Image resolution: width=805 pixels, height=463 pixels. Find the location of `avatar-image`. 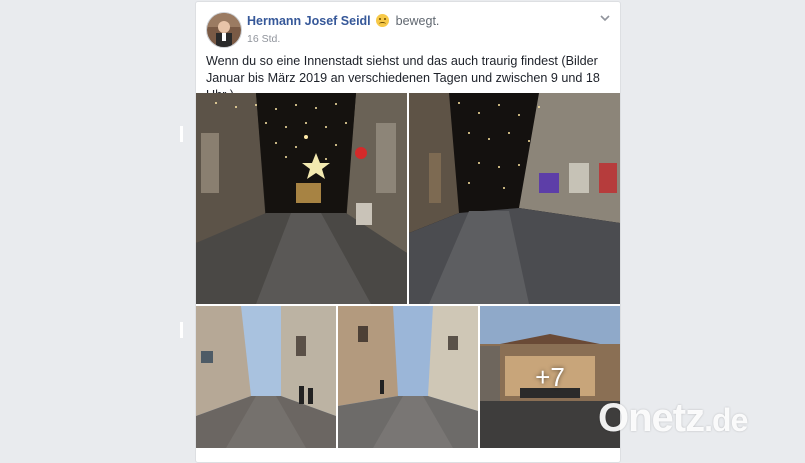

avatar-image is located at coordinates (224, 30).